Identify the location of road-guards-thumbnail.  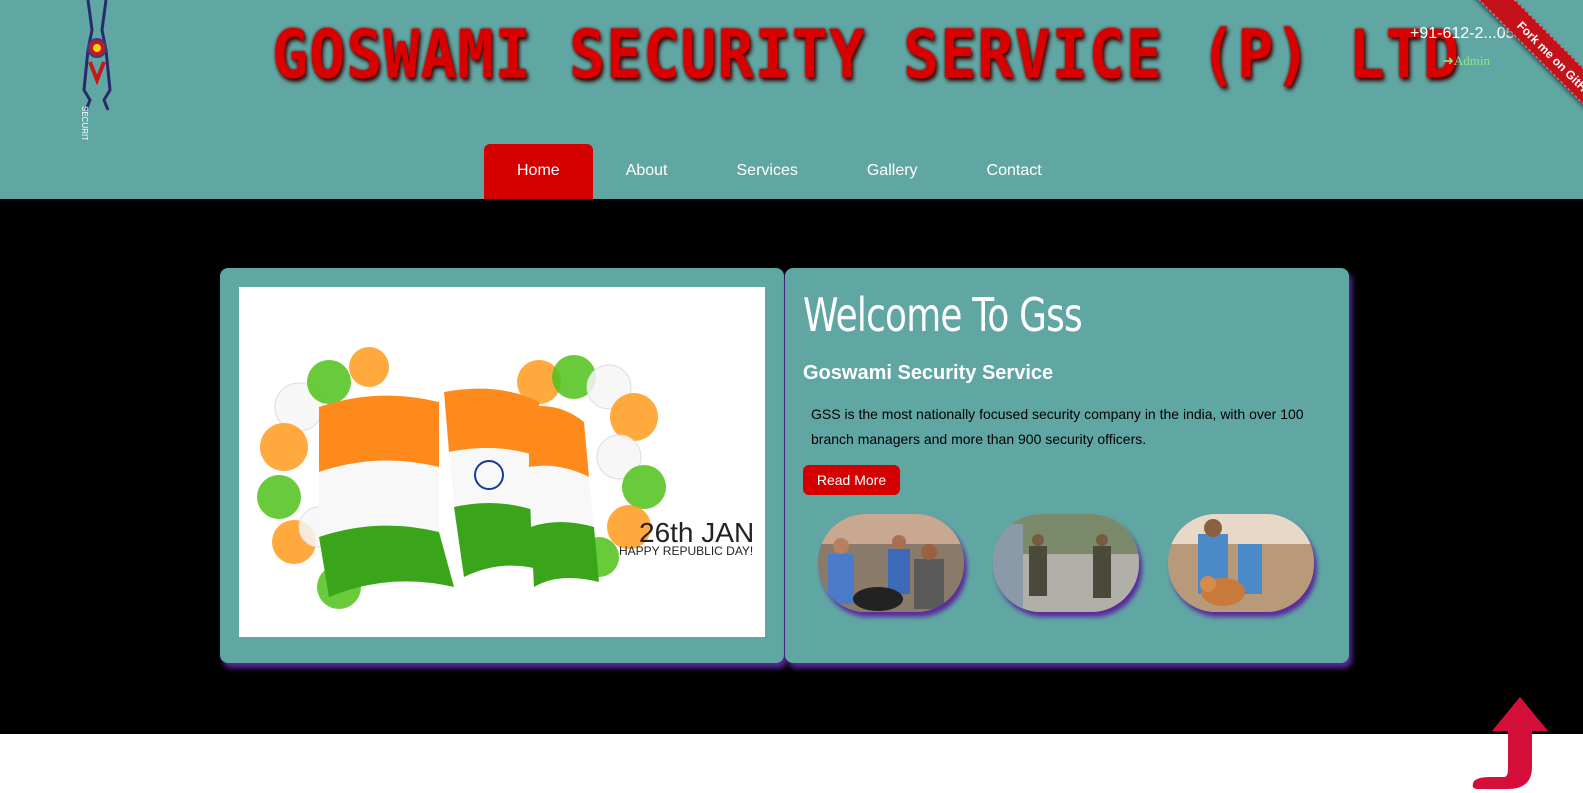
(1066, 563).